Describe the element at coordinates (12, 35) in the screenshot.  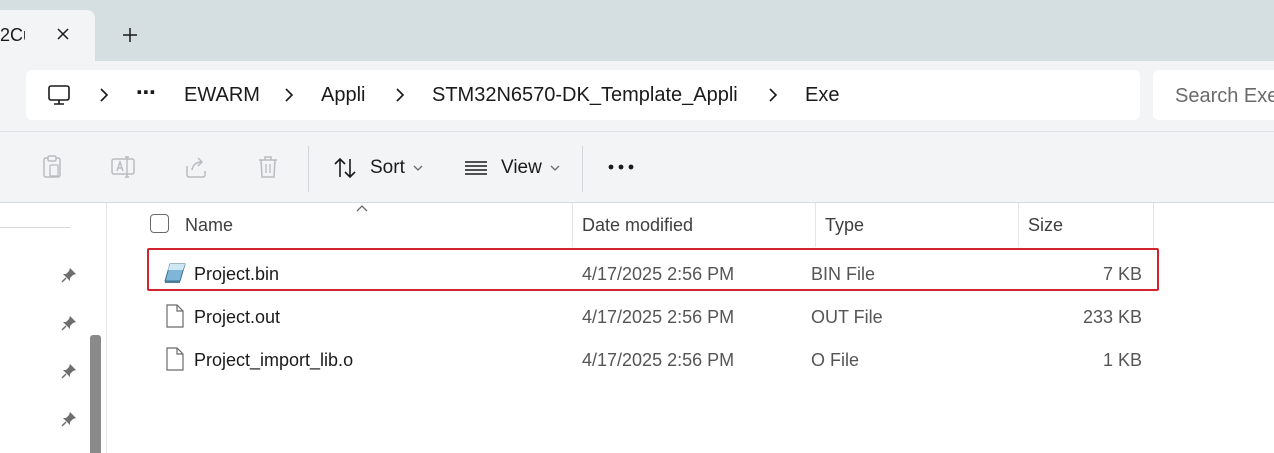
I see `tab-title: 2Cub` at that location.